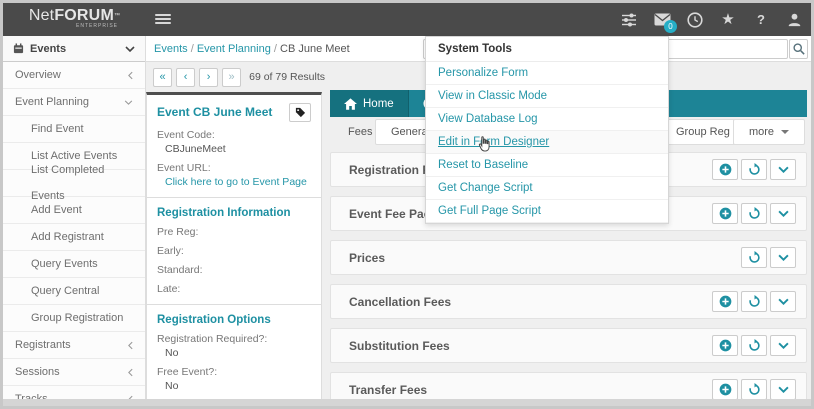 This screenshot has width=814, height=409. I want to click on tag-icon, so click(300, 112).